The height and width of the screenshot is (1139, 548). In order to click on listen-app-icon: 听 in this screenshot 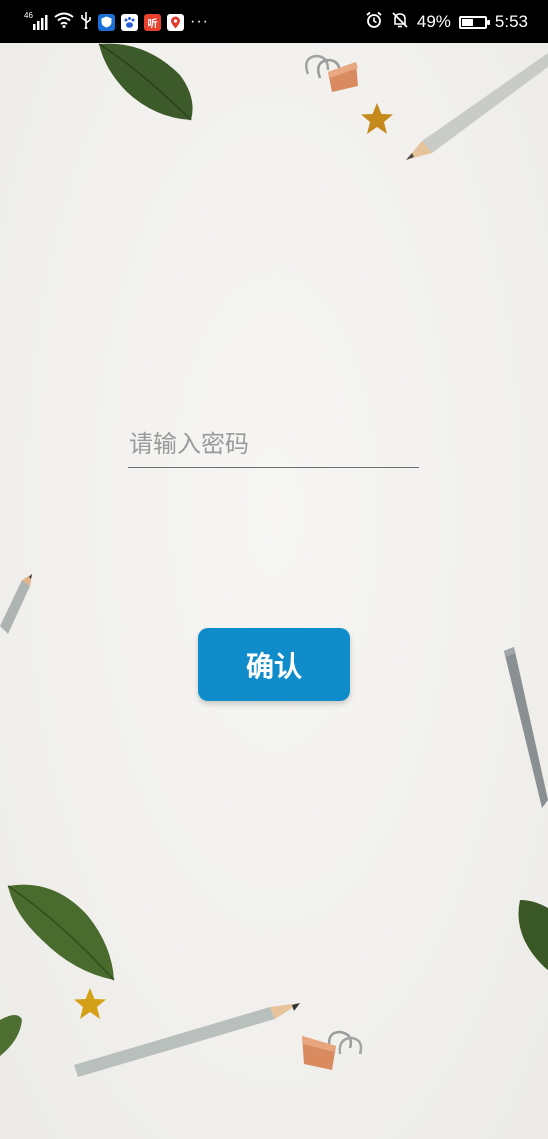, I will do `click(152, 22)`.